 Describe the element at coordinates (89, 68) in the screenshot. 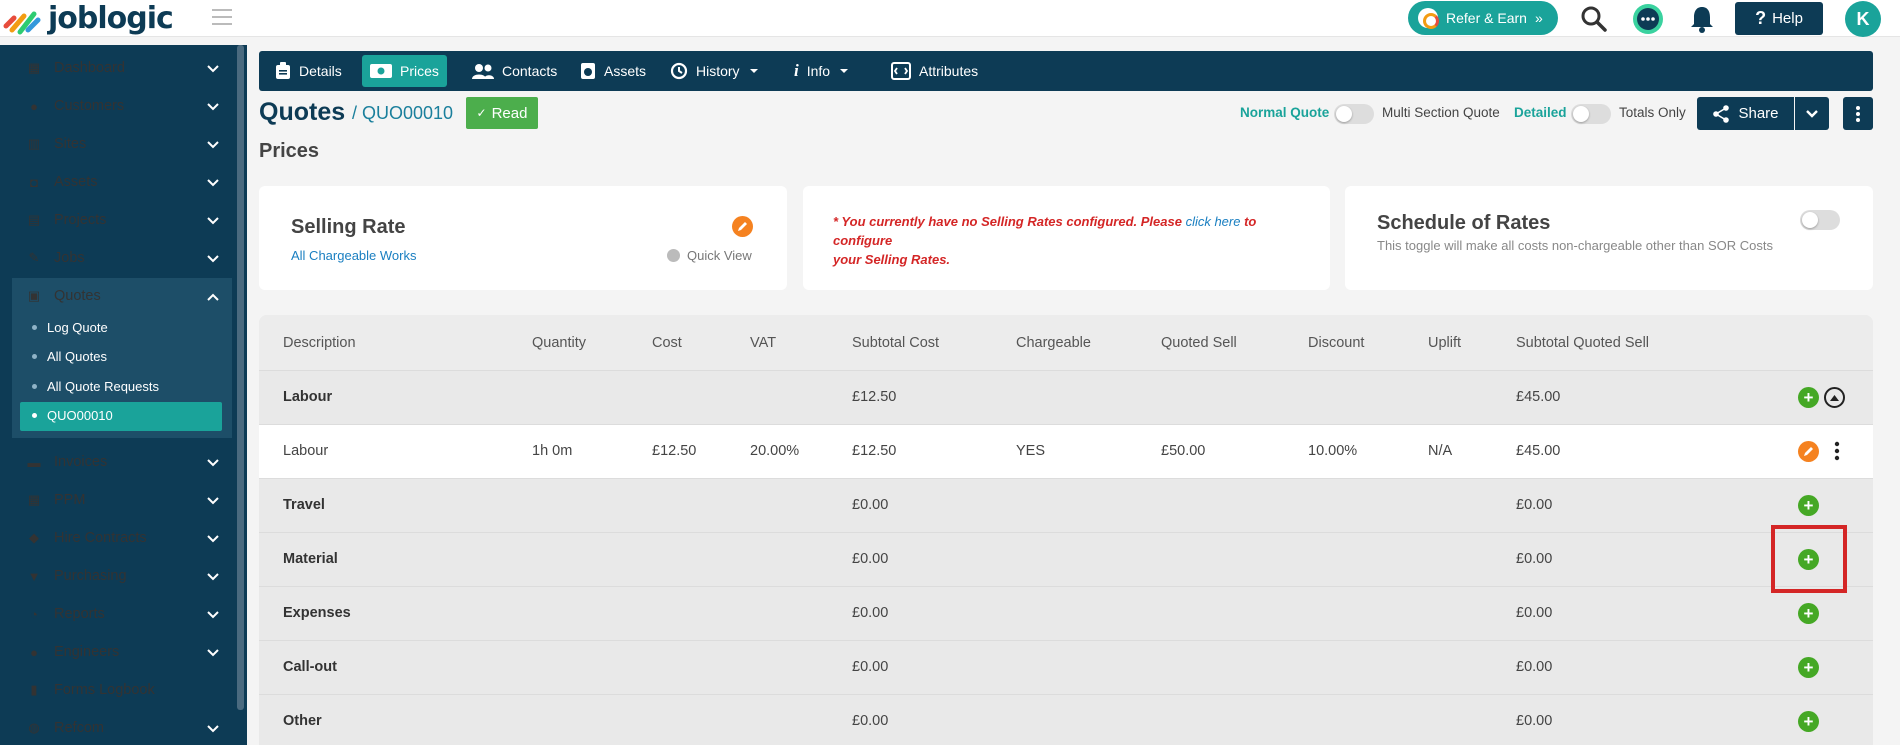

I see `sidebar-item-label: Dashboard` at that location.